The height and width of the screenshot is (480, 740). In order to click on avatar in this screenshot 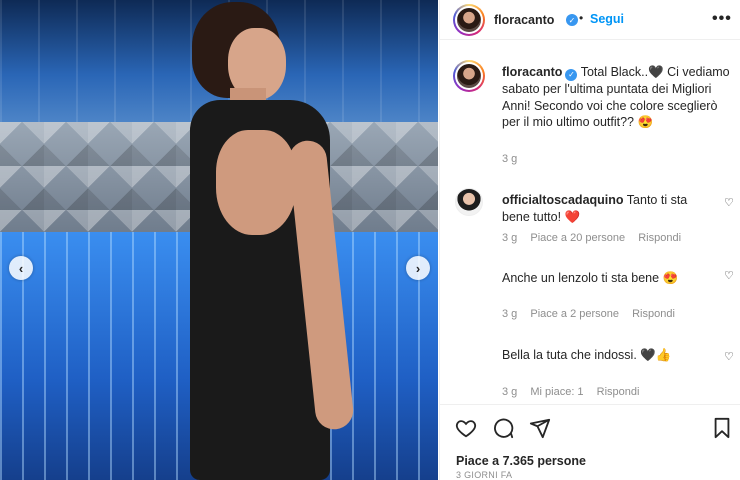, I will do `click(469, 20)`.